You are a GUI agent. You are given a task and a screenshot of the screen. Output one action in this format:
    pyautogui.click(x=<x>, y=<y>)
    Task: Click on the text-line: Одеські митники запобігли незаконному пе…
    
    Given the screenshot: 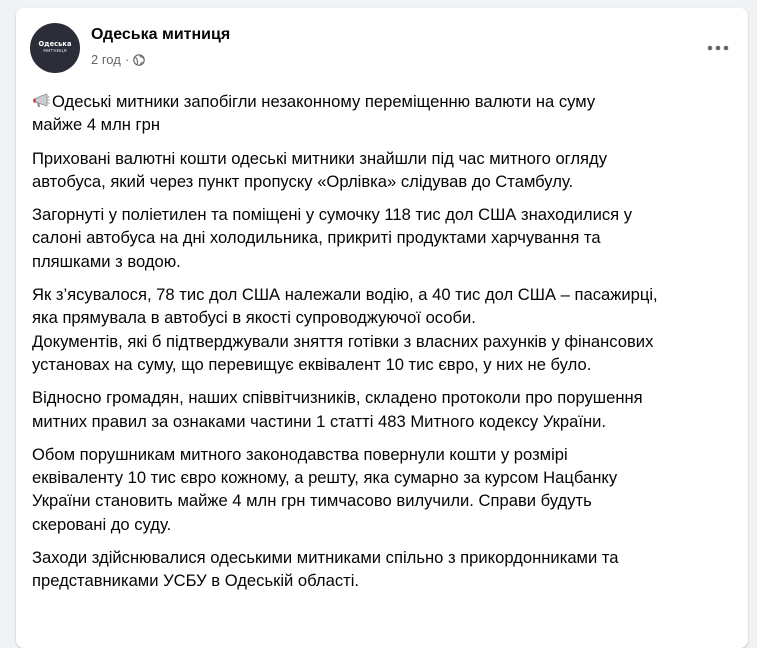 What is the action you would take?
    pyautogui.click(x=383, y=101)
    